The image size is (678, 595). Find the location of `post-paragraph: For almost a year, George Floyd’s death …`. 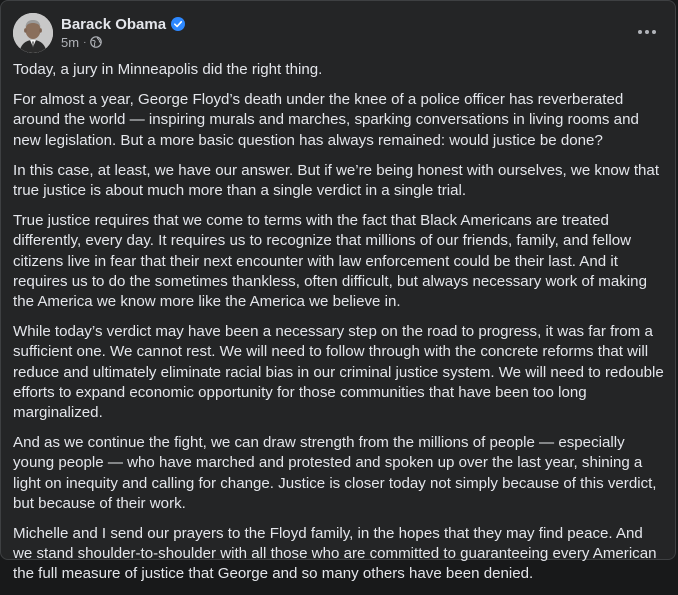

post-paragraph: For almost a year, George Floyd’s death … is located at coordinates (326, 120).